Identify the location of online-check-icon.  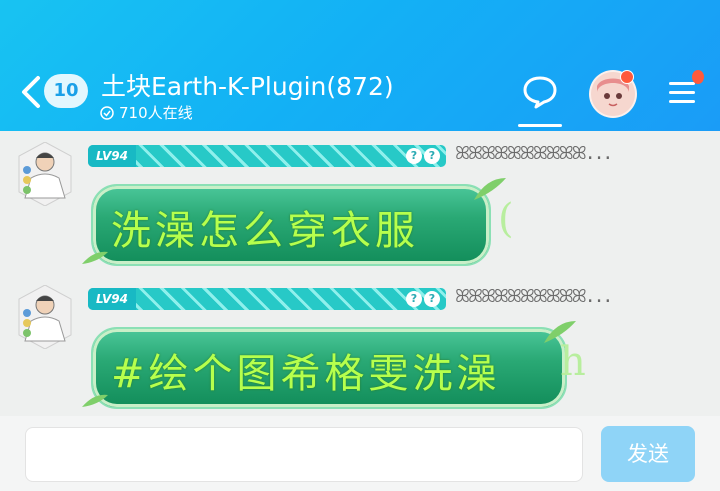
(107, 112).